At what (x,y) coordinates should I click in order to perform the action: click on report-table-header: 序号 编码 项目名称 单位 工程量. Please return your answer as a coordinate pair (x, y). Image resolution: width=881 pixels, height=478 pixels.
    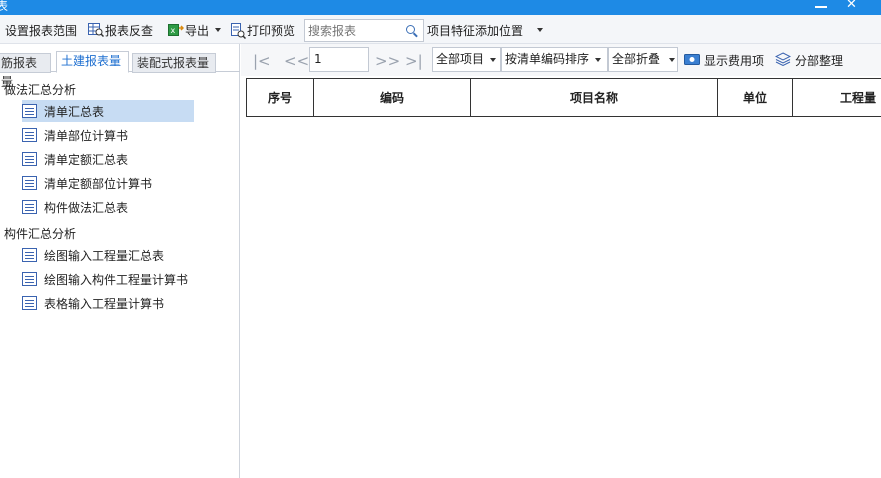
    Looking at the image, I should click on (563, 97).